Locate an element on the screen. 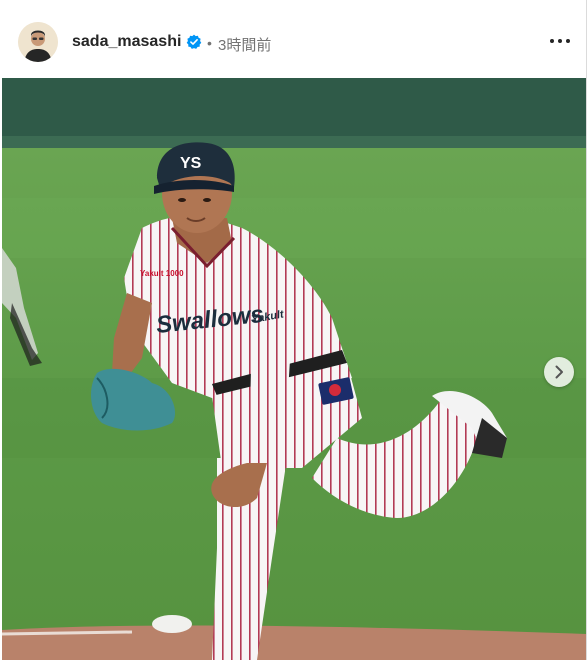 The image size is (587, 660). post-timestamp: 3時間前 is located at coordinates (244, 44).